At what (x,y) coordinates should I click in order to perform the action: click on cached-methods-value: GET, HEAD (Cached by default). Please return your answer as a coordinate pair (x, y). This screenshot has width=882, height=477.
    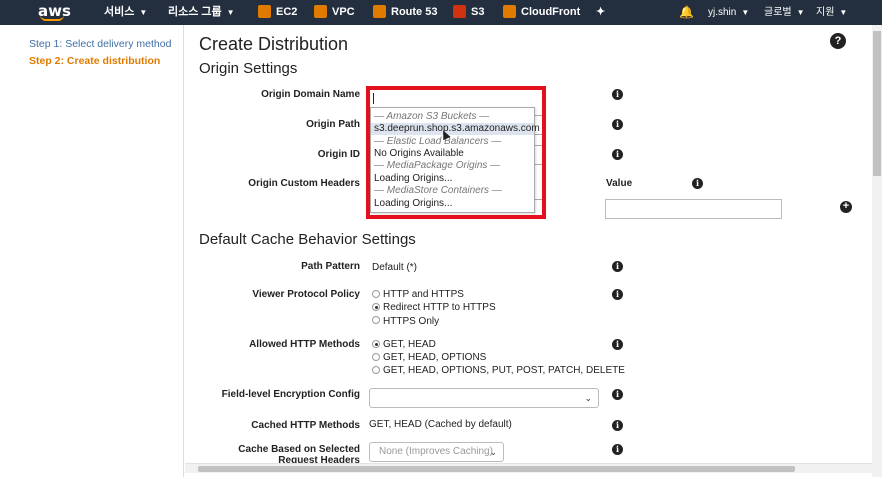
    Looking at the image, I should click on (440, 424).